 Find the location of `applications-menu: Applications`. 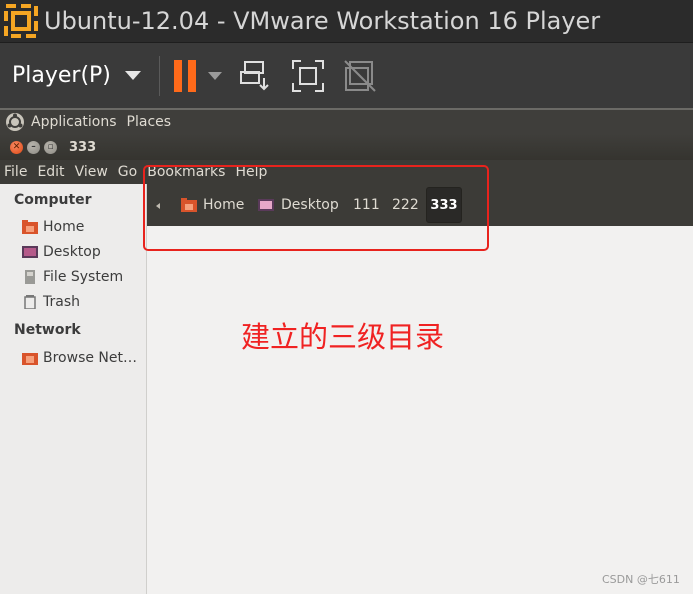

applications-menu: Applications is located at coordinates (74, 122).